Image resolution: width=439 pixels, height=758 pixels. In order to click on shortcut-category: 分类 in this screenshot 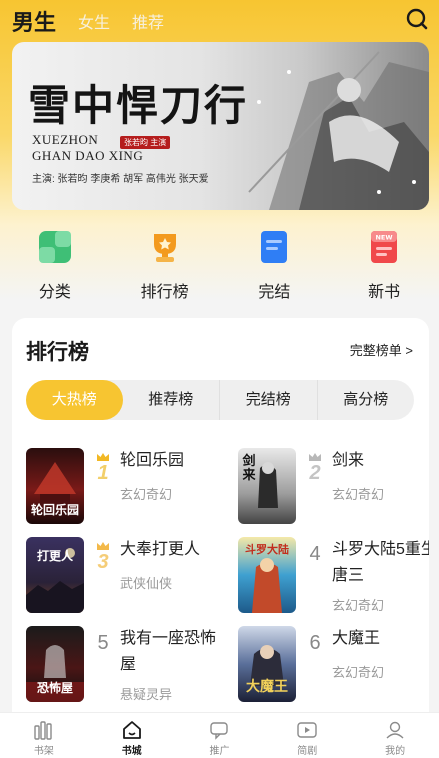, I will do `click(55, 266)`.